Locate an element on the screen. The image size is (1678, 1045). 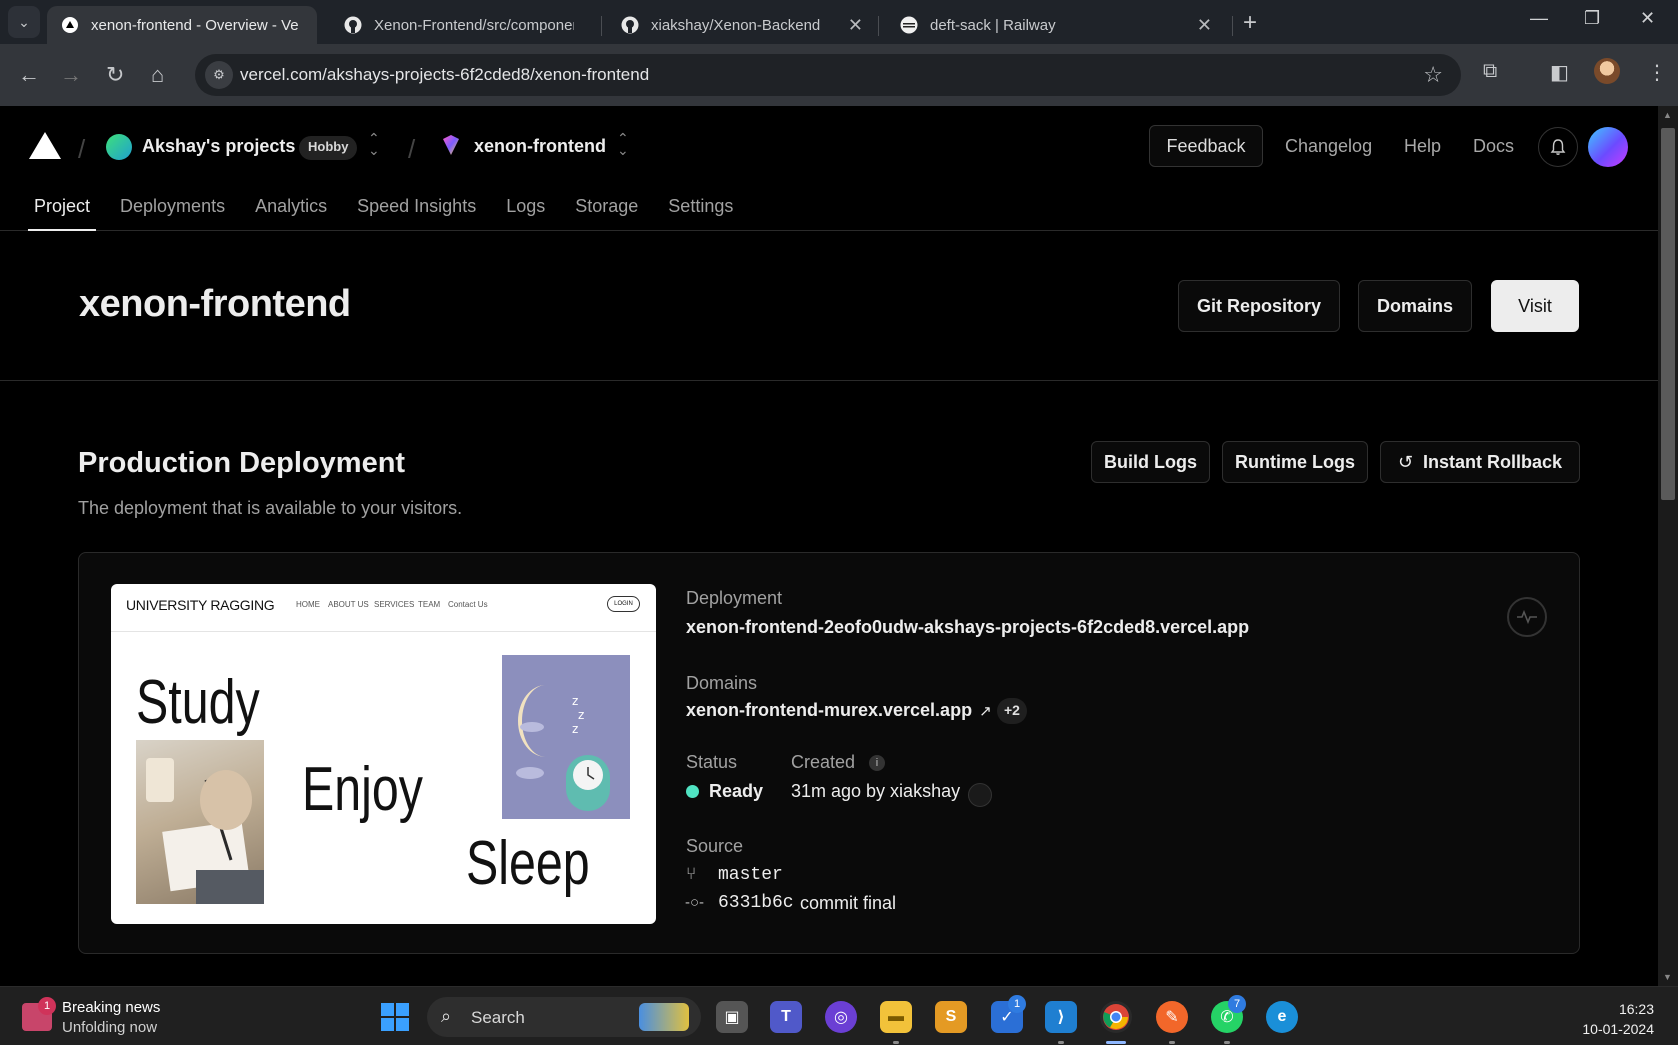
changelog-link: Changelog is located at coordinates (1328, 146).